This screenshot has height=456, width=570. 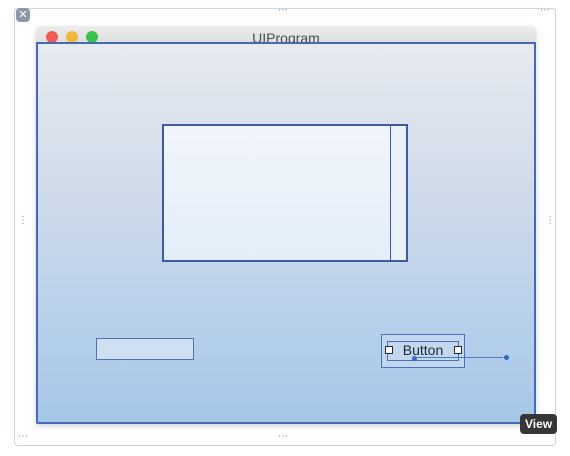 What do you see at coordinates (283, 437) in the screenshot?
I see `resize-handle-bottom: ⋯` at bounding box center [283, 437].